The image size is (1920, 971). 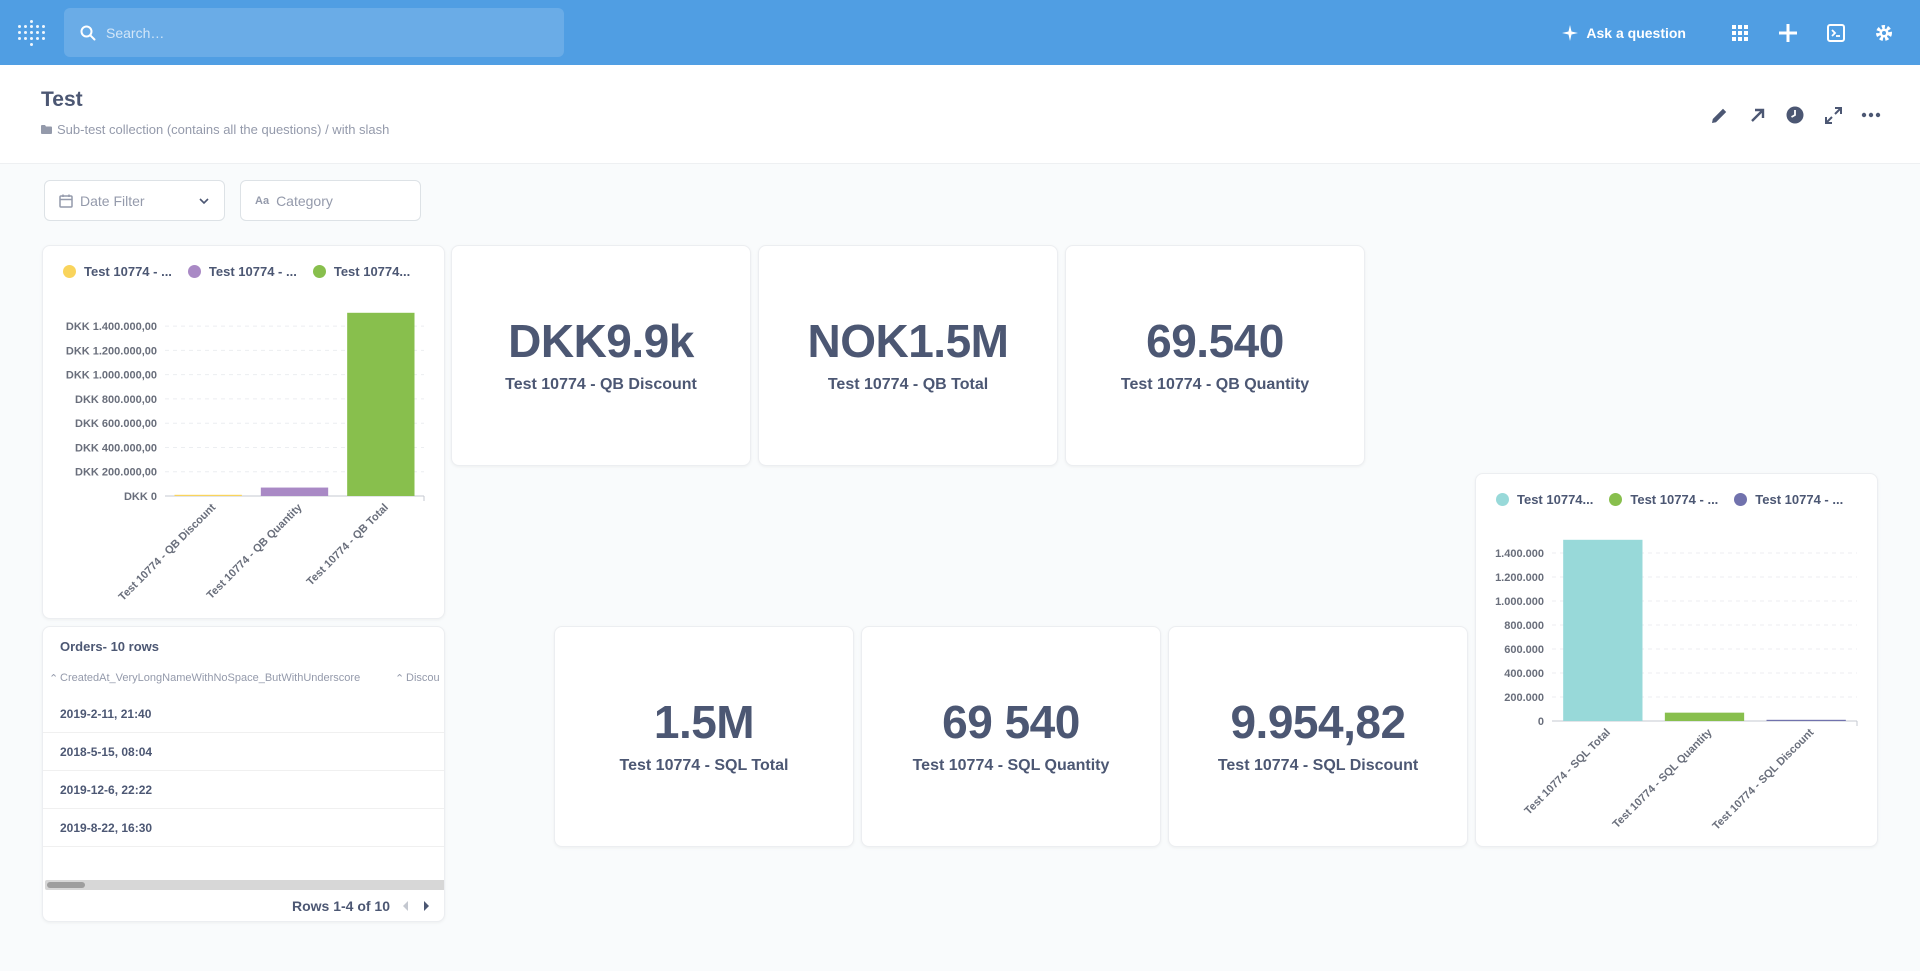 I want to click on grid-icon, so click(x=1740, y=32).